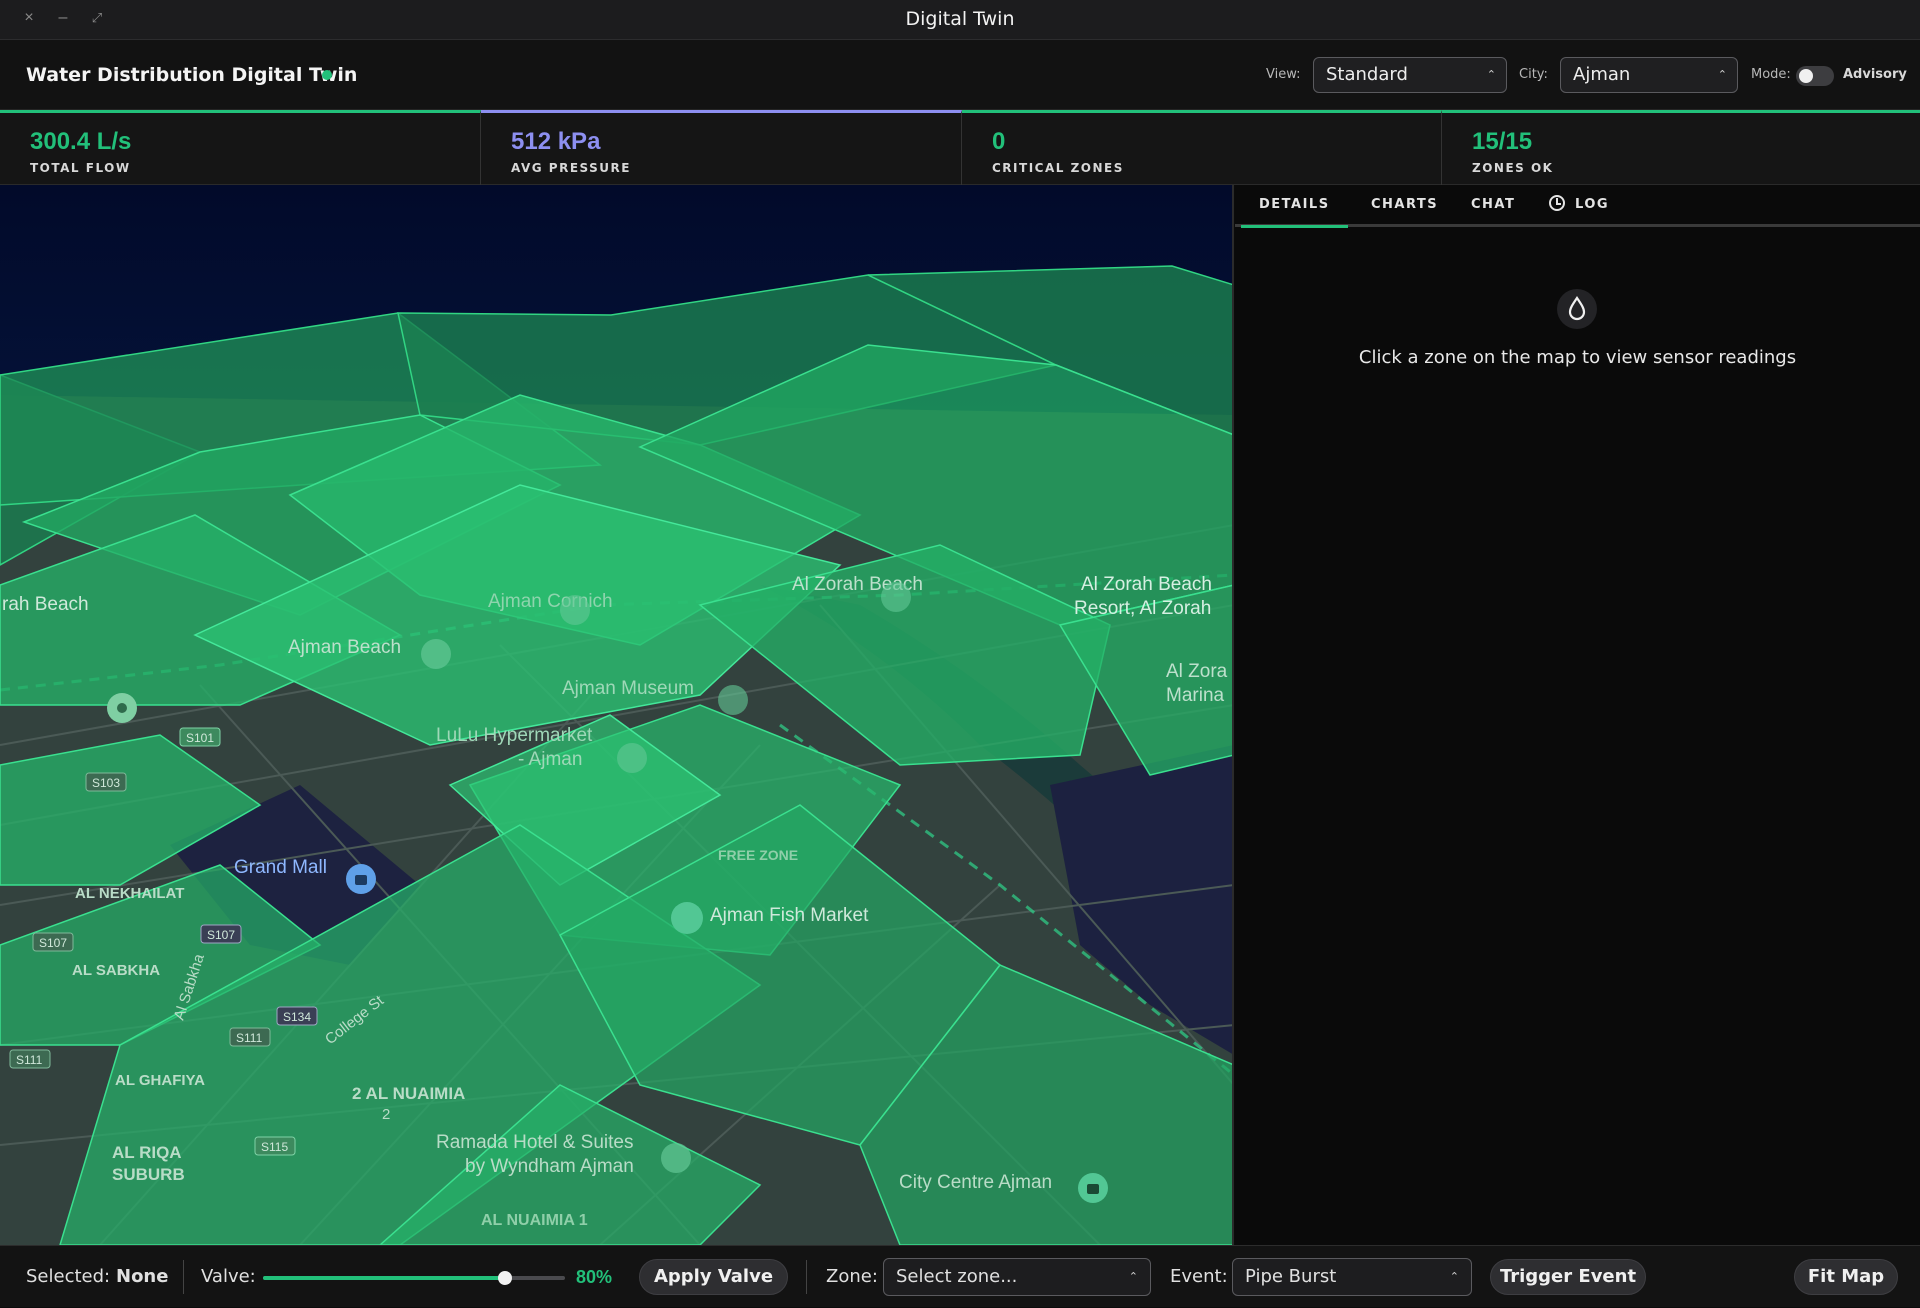 This screenshot has height=1308, width=1920. What do you see at coordinates (1649, 75) in the screenshot?
I see `city-select: Ajman ⌃` at bounding box center [1649, 75].